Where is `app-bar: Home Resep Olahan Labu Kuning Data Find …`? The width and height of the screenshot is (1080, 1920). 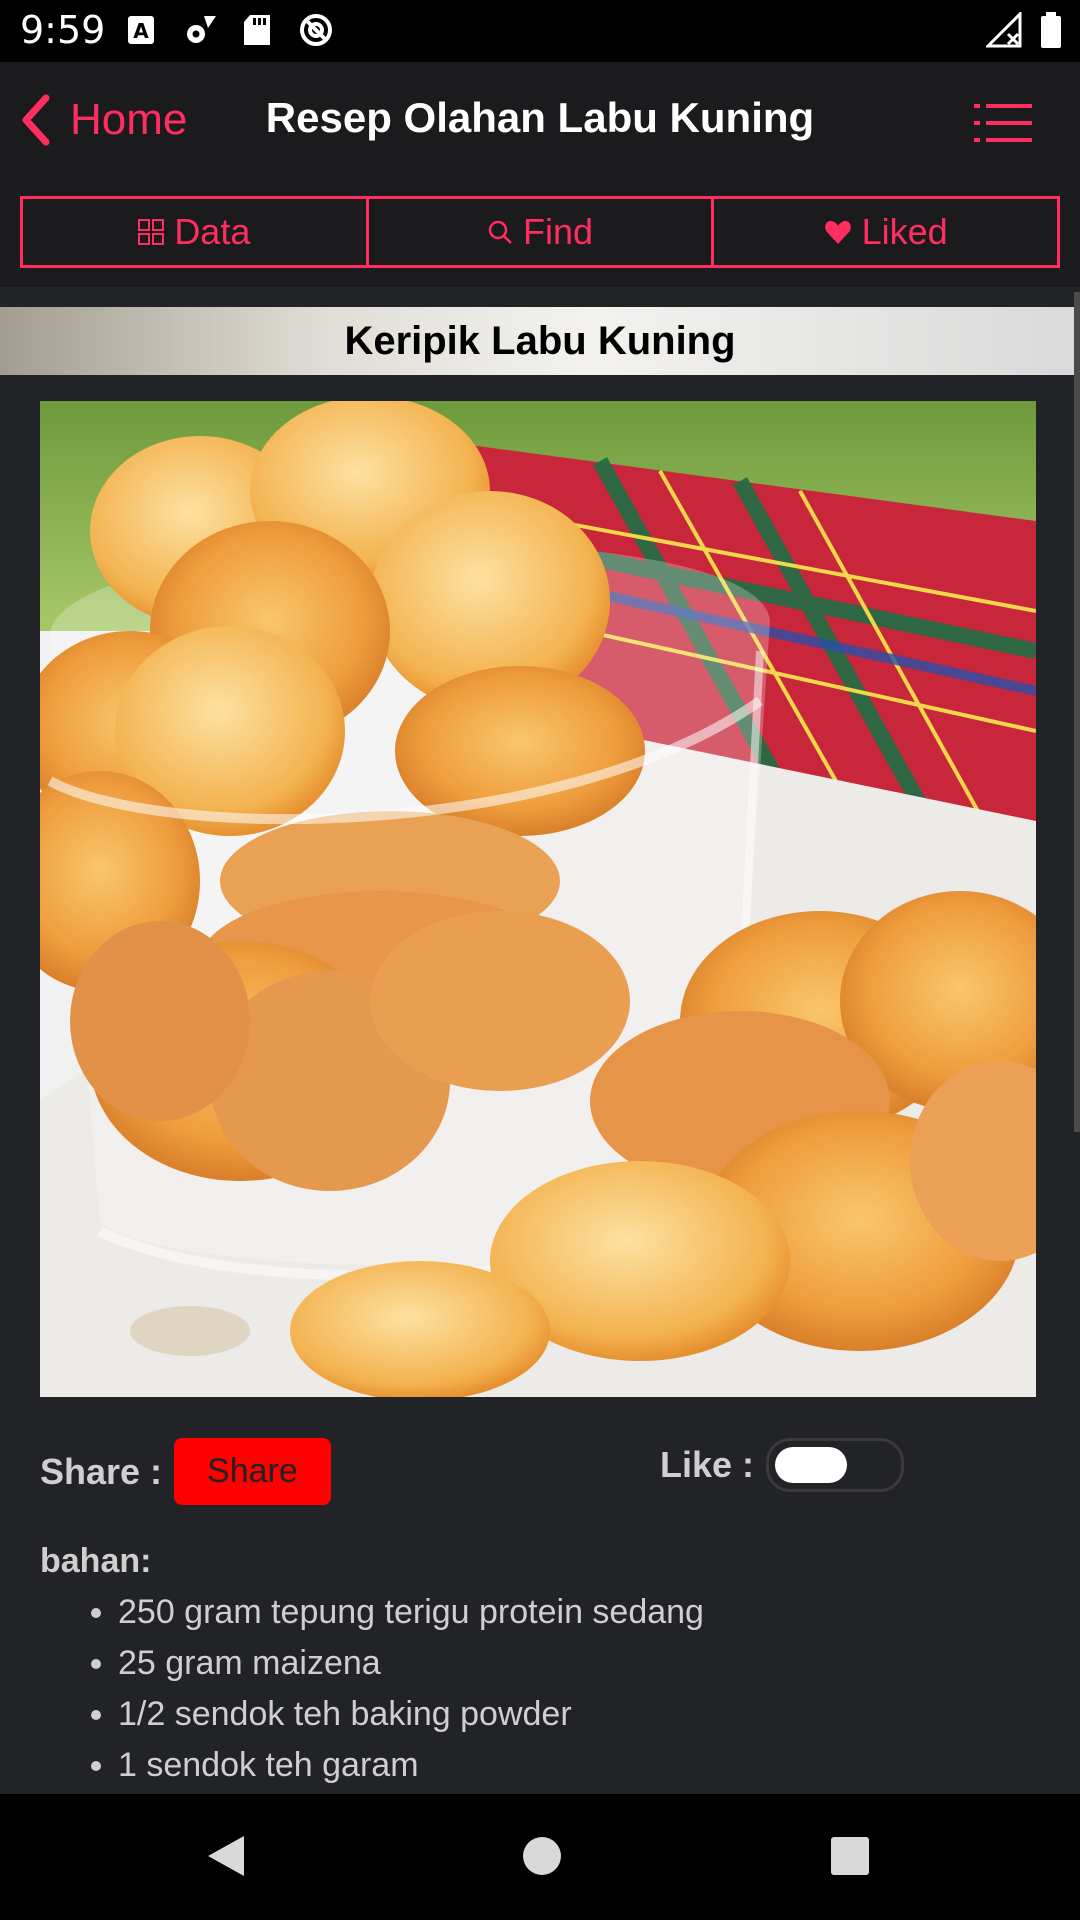
app-bar: Home Resep Olahan Labu Kuning Data Find … is located at coordinates (540, 174).